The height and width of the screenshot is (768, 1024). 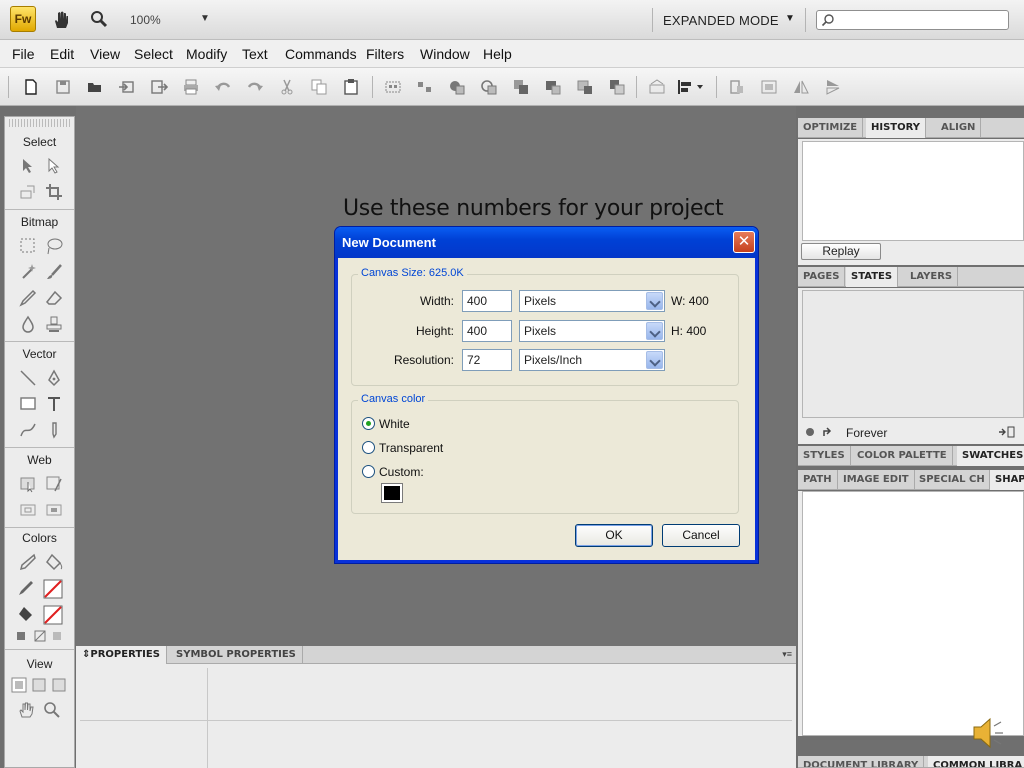 I want to click on tab-document-library: DOCUMENT LIBRARY, so click(x=861, y=761).